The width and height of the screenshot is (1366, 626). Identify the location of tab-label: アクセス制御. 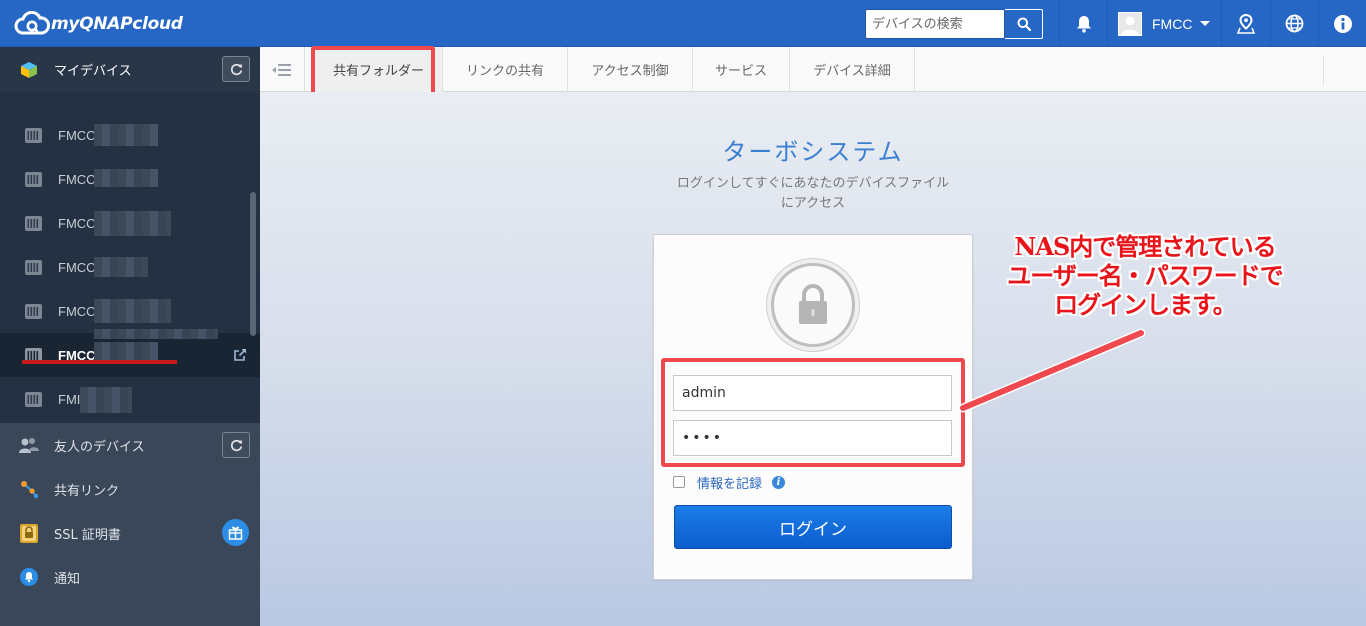
(630, 71).